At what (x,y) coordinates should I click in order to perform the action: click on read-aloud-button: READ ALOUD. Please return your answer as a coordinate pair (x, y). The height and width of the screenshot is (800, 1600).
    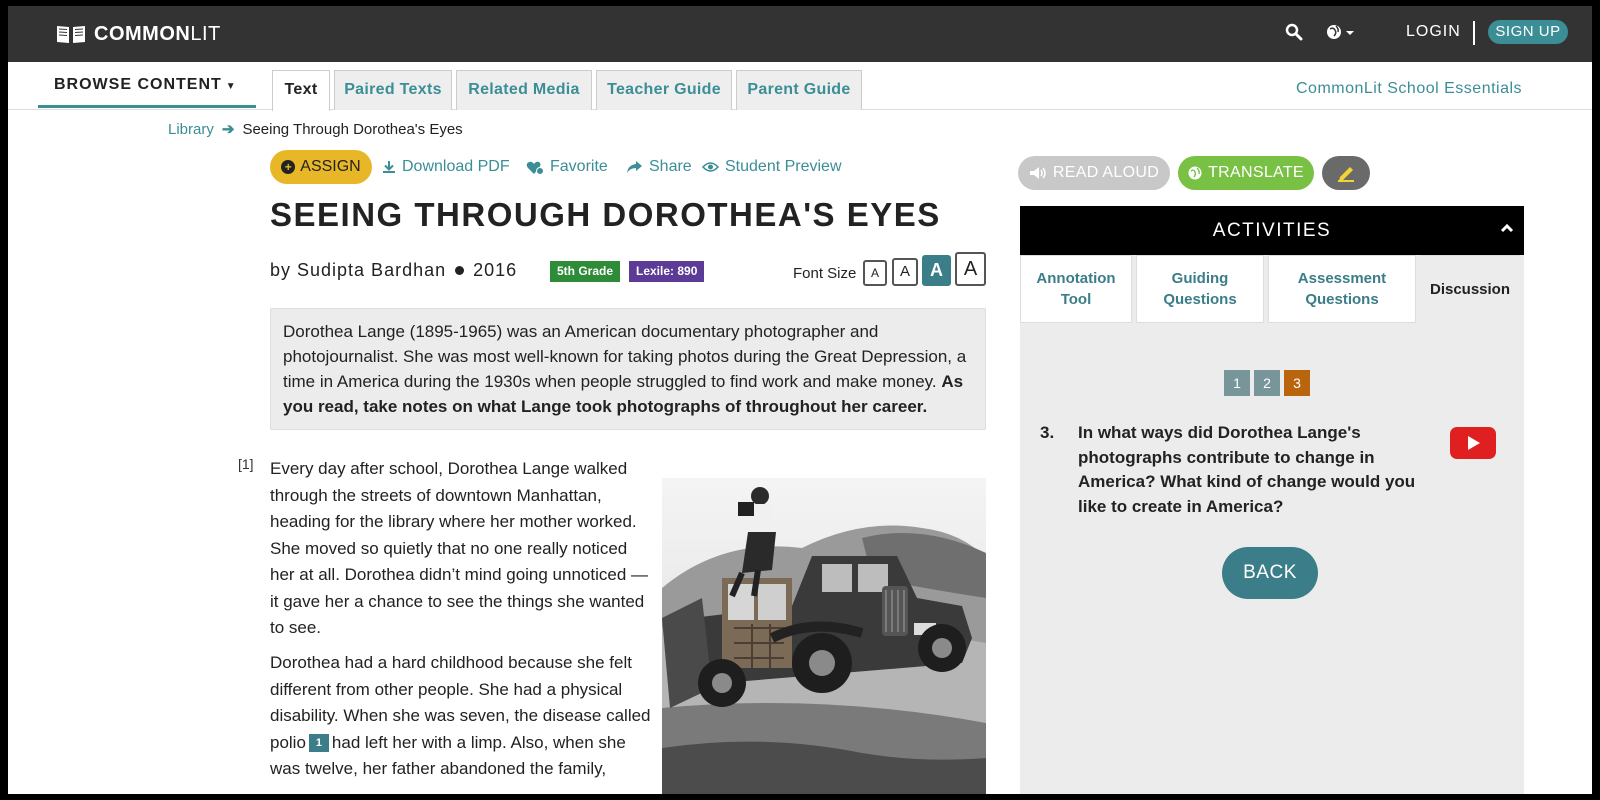
    Looking at the image, I should click on (1094, 173).